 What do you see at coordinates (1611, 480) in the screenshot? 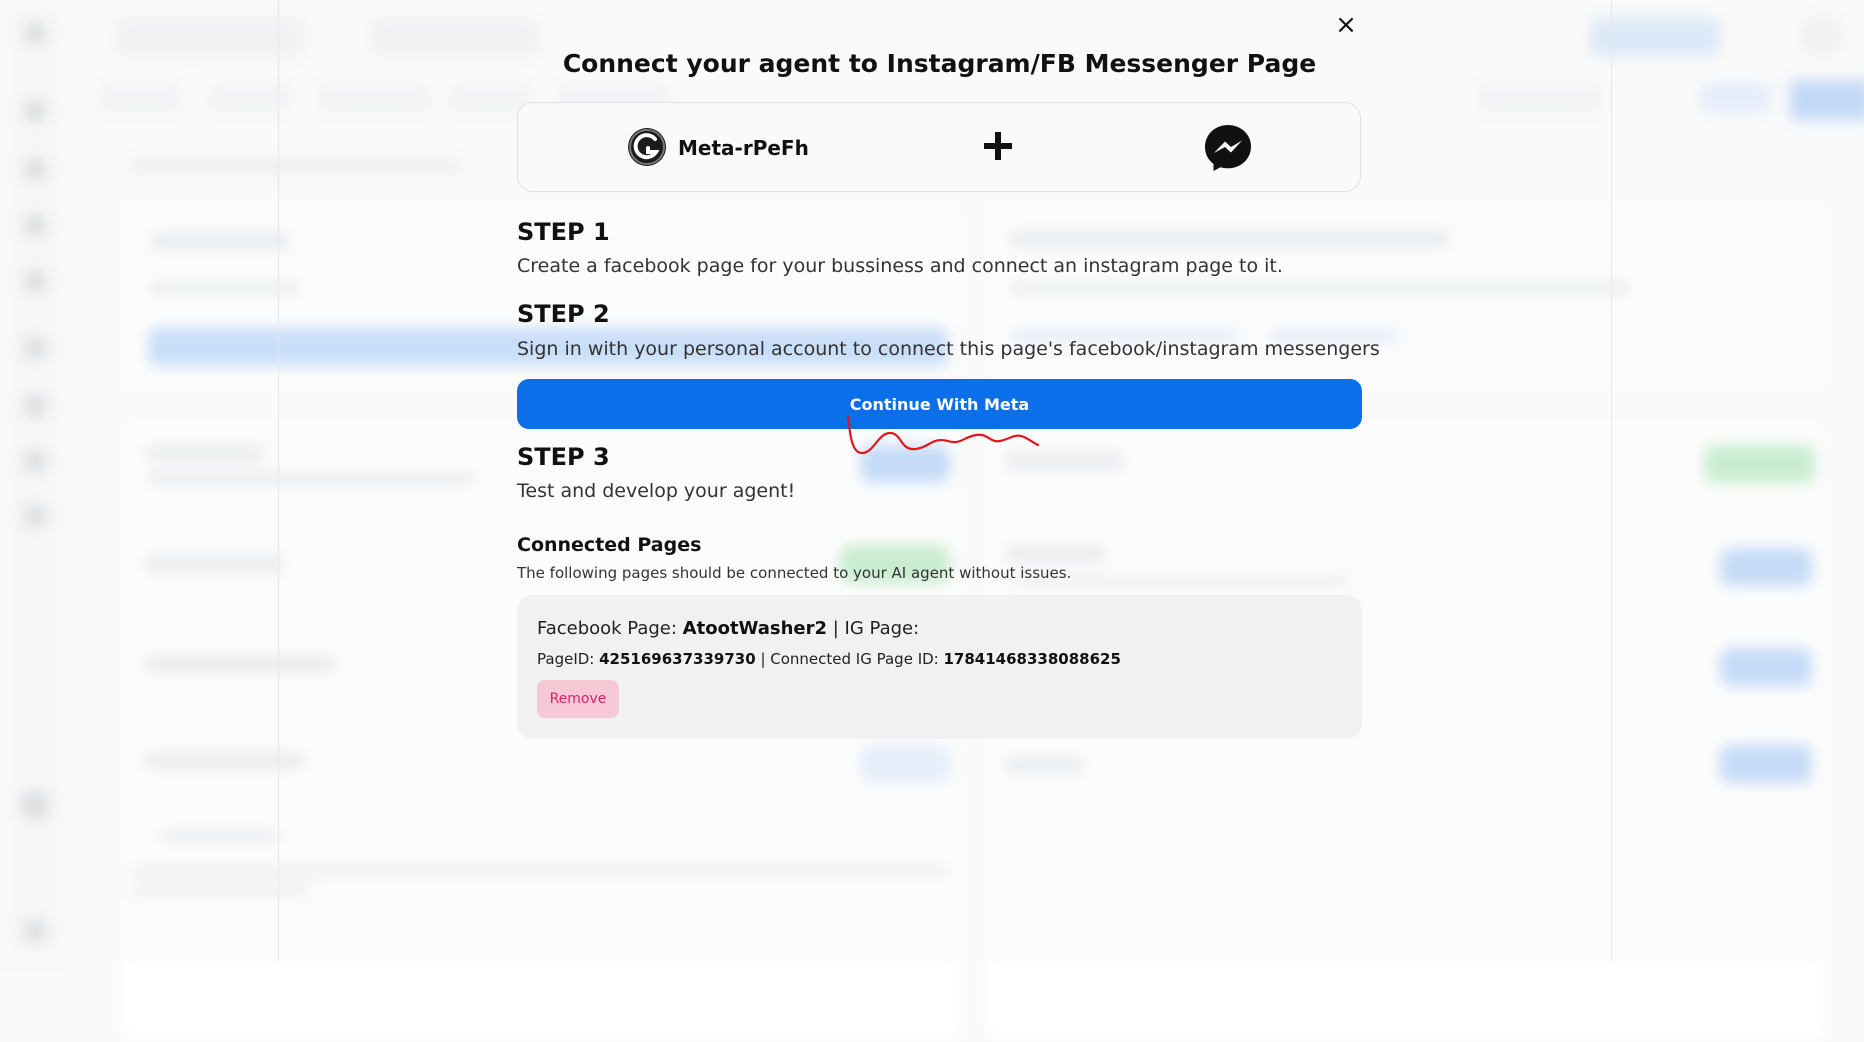
I see `modal-right-edge` at bounding box center [1611, 480].